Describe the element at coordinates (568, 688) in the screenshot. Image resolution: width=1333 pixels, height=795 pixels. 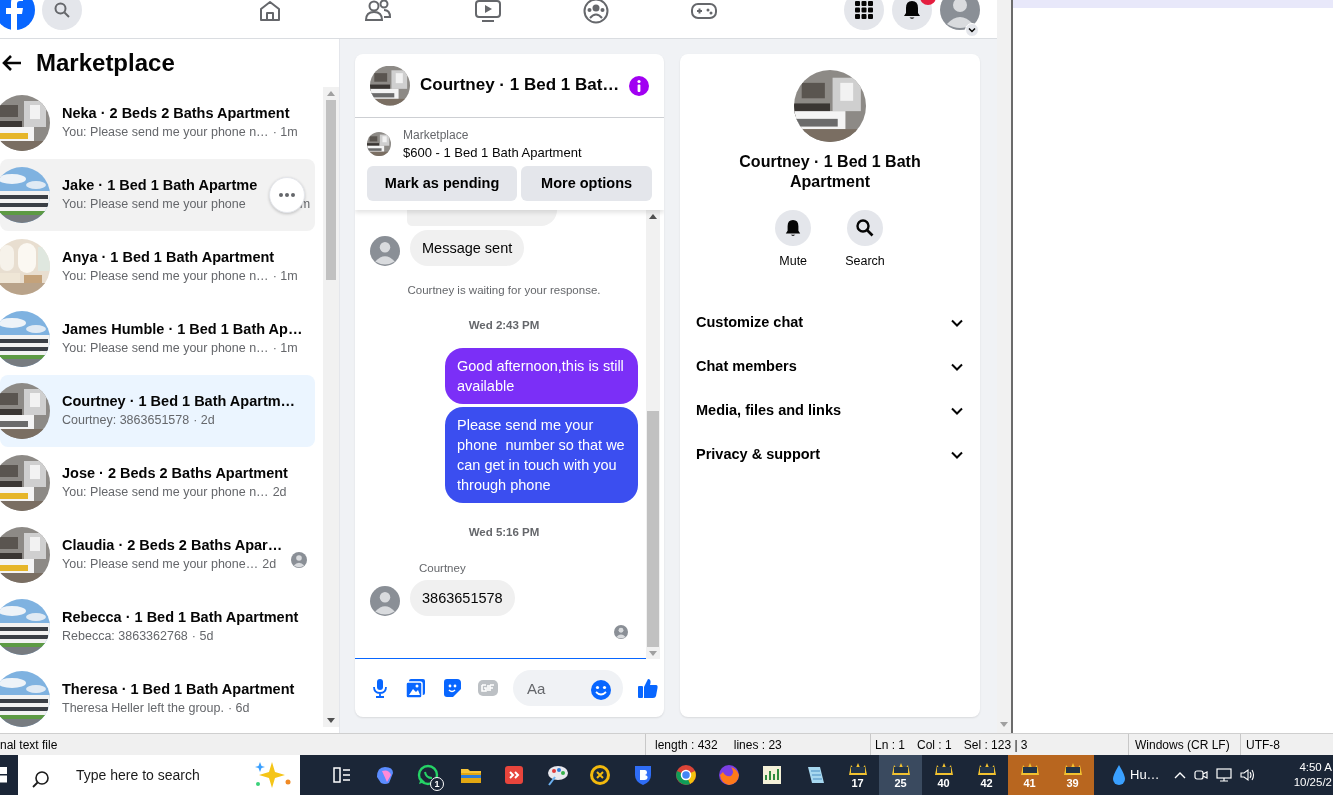
I see `message-field: Aa` at that location.